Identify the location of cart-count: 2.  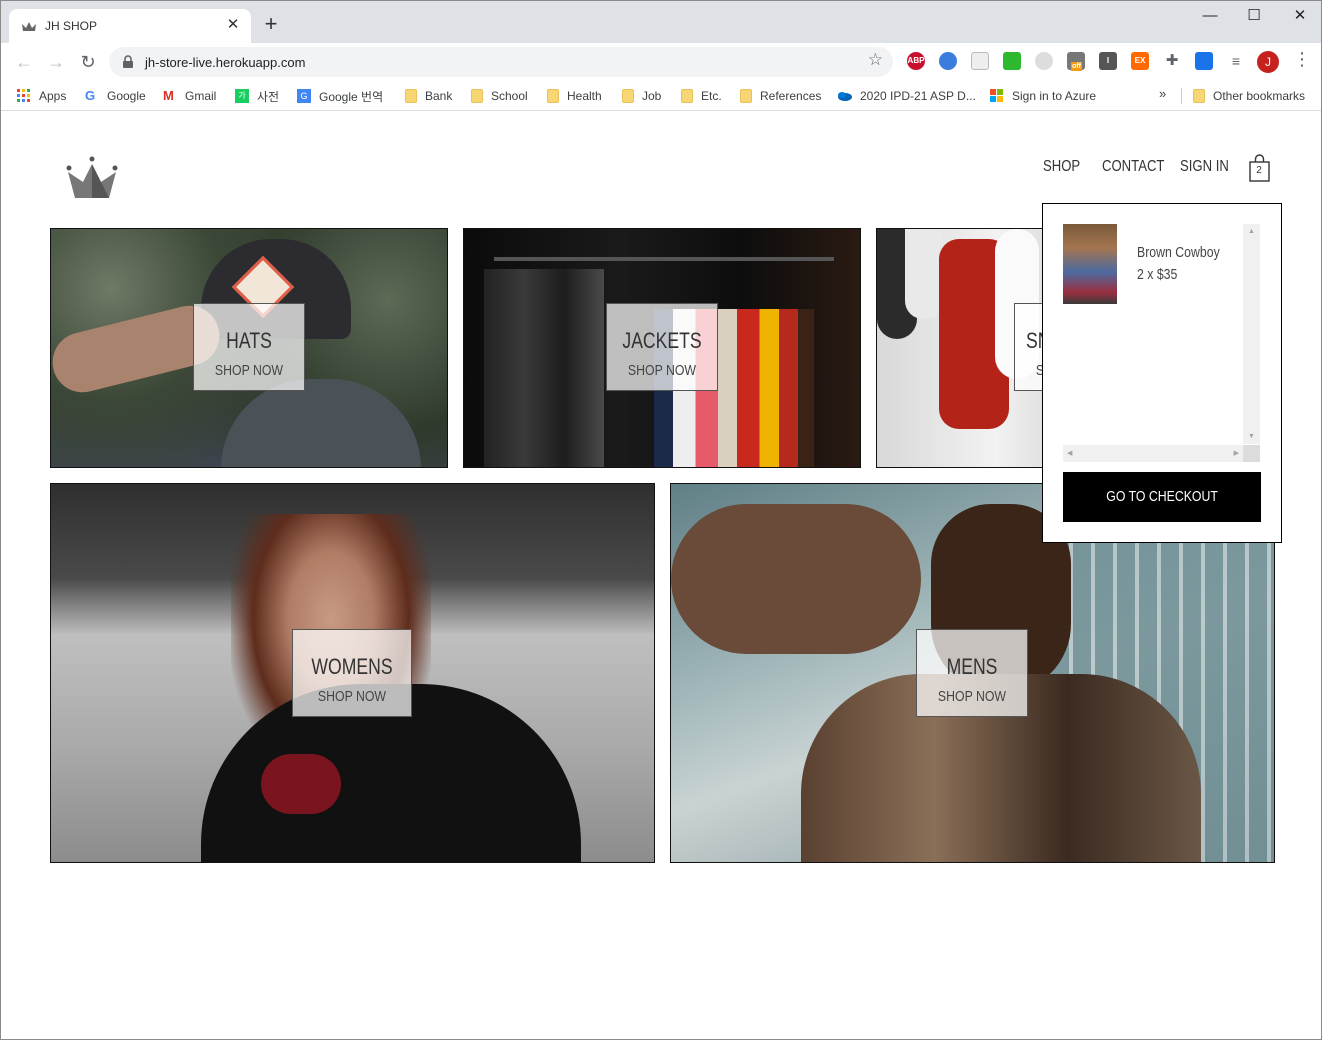
(1259, 170).